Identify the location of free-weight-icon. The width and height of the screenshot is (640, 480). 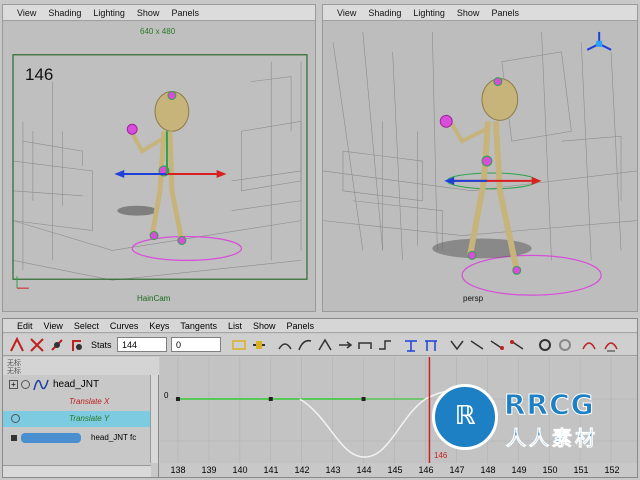
(477, 345).